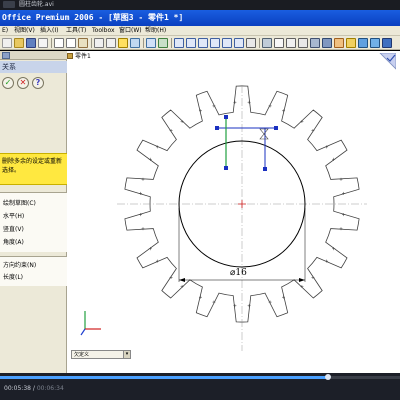  I want to click on hidden-lines-visible-icon, so click(291, 43).